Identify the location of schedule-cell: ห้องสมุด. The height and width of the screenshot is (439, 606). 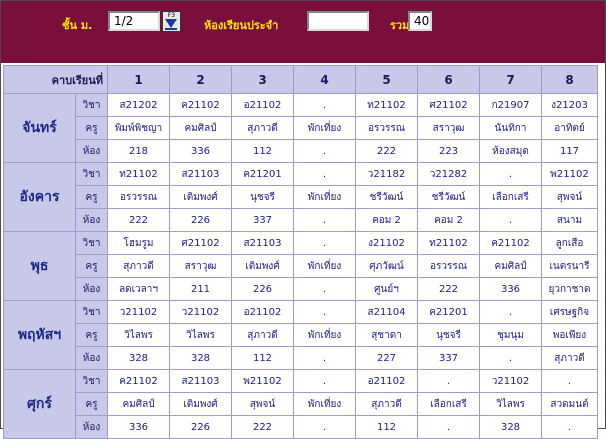
(510, 151).